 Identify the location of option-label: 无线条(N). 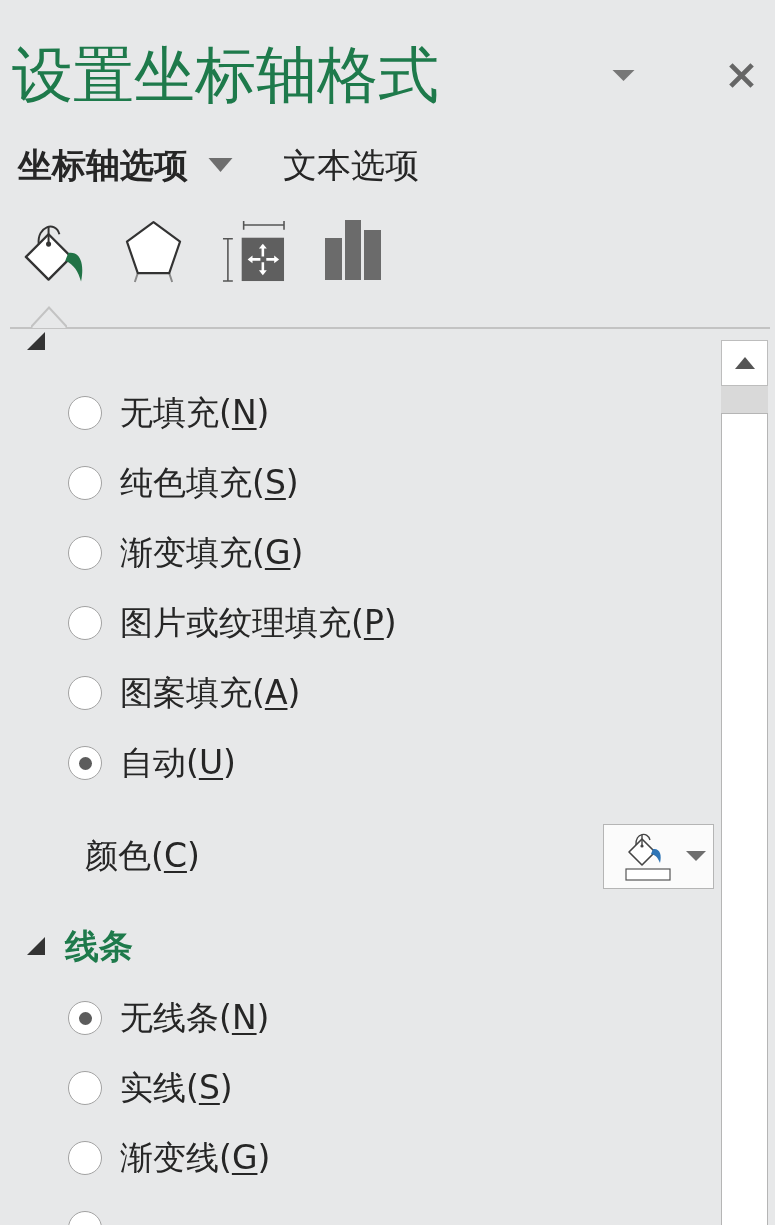
(195, 1018).